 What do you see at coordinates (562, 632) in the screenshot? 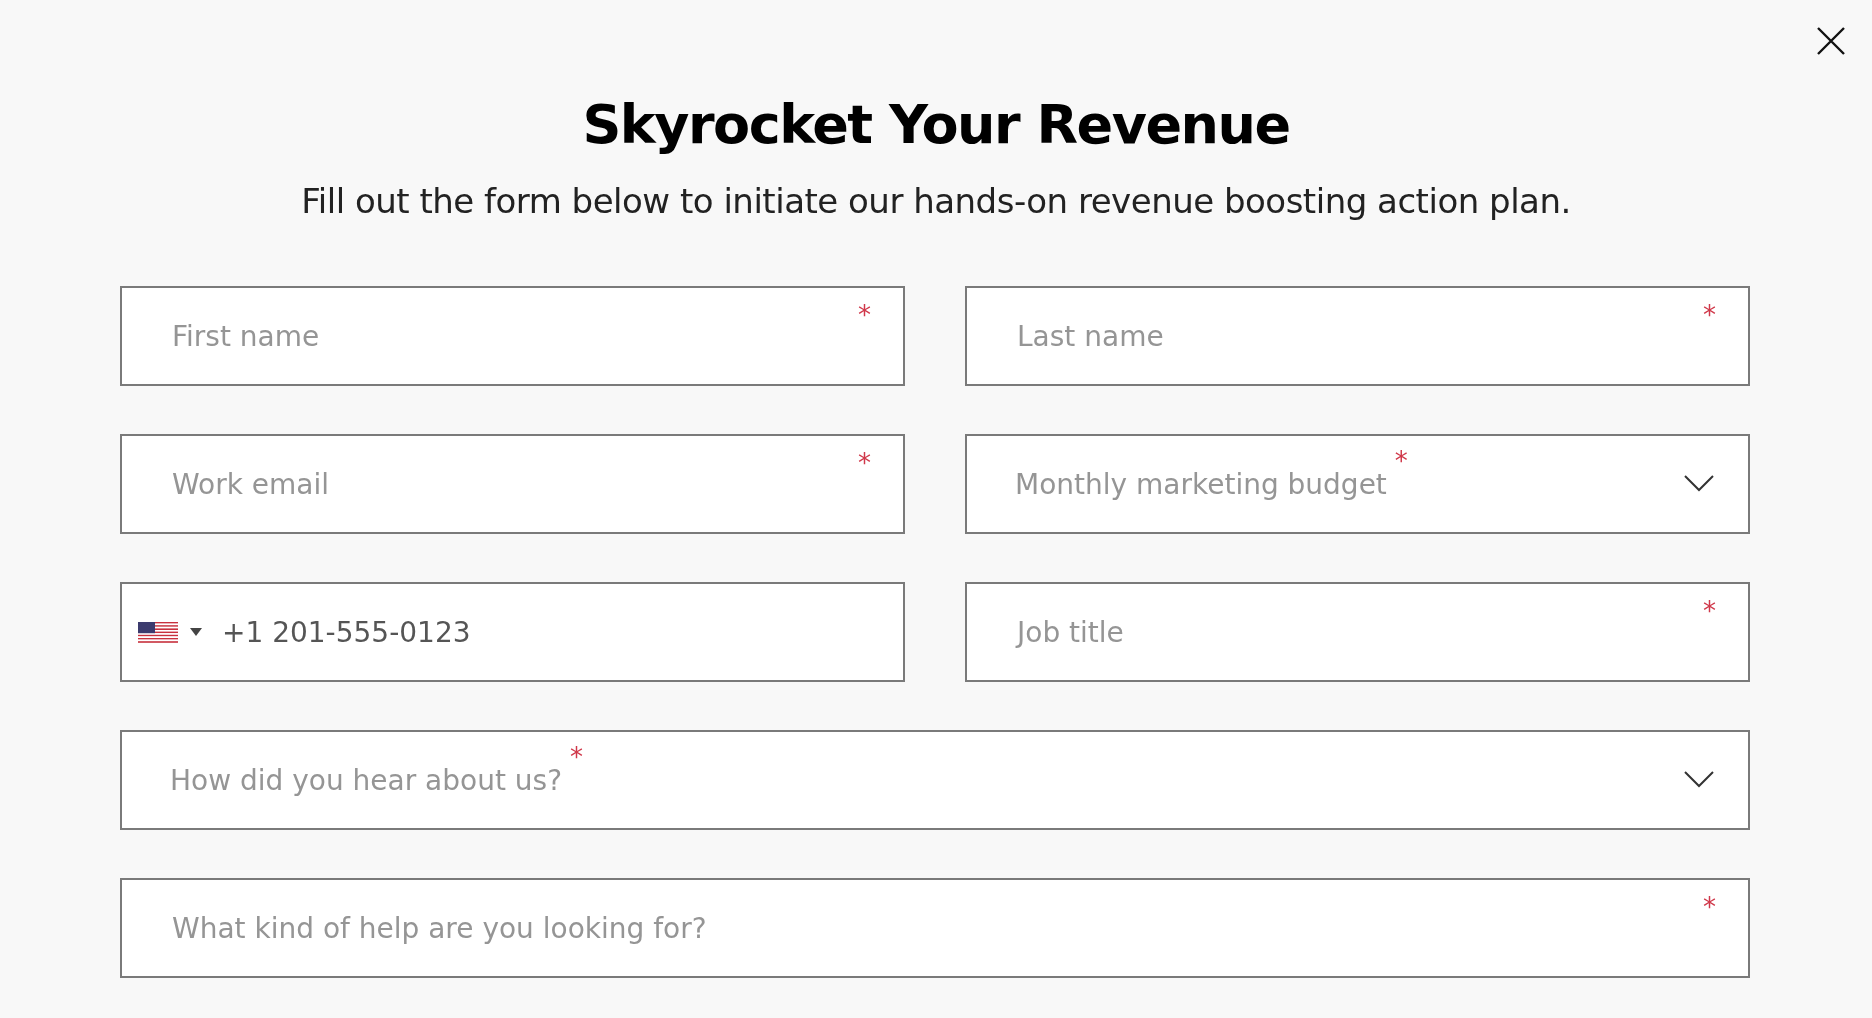
I see `phone-number-input: +1 201-555-0123` at bounding box center [562, 632].